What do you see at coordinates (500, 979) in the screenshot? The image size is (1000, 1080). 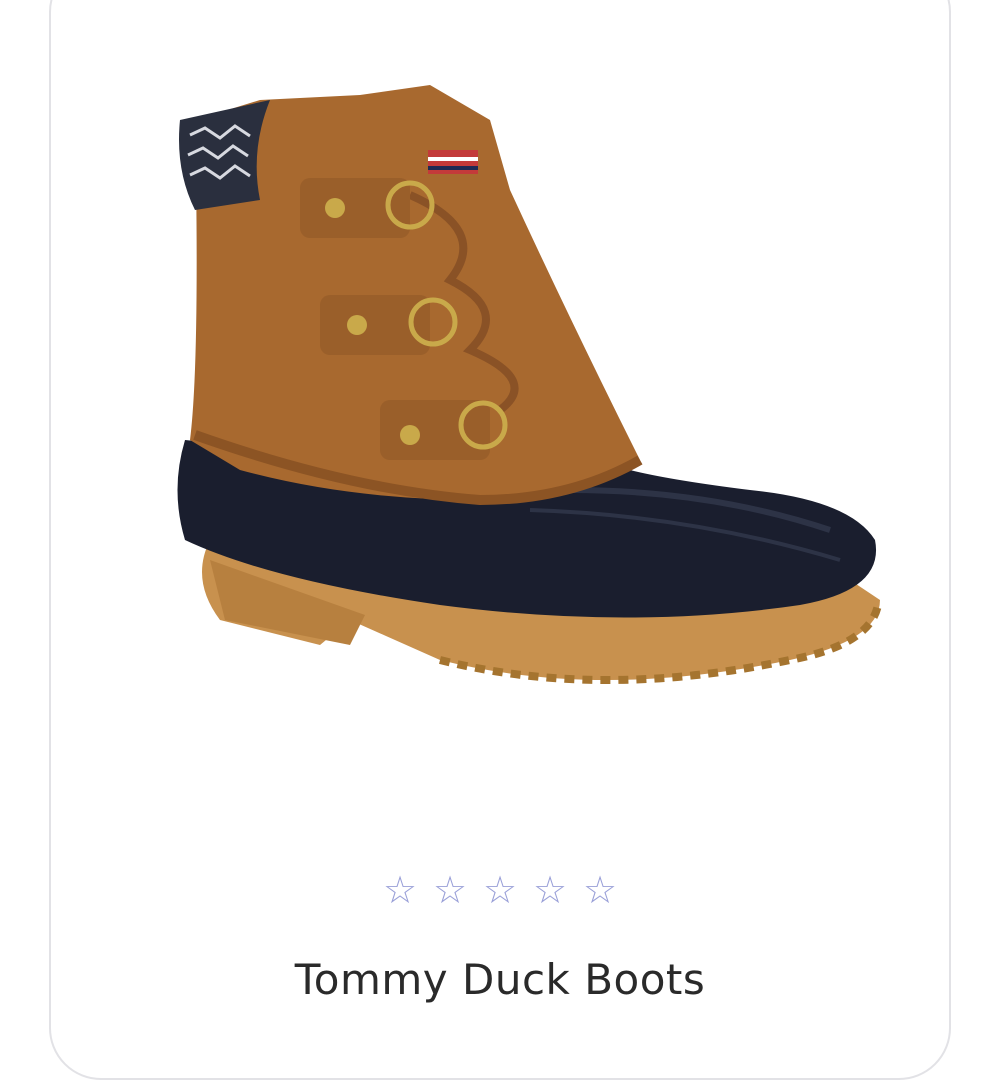 I see `product-title: Tommy Duck Boots` at bounding box center [500, 979].